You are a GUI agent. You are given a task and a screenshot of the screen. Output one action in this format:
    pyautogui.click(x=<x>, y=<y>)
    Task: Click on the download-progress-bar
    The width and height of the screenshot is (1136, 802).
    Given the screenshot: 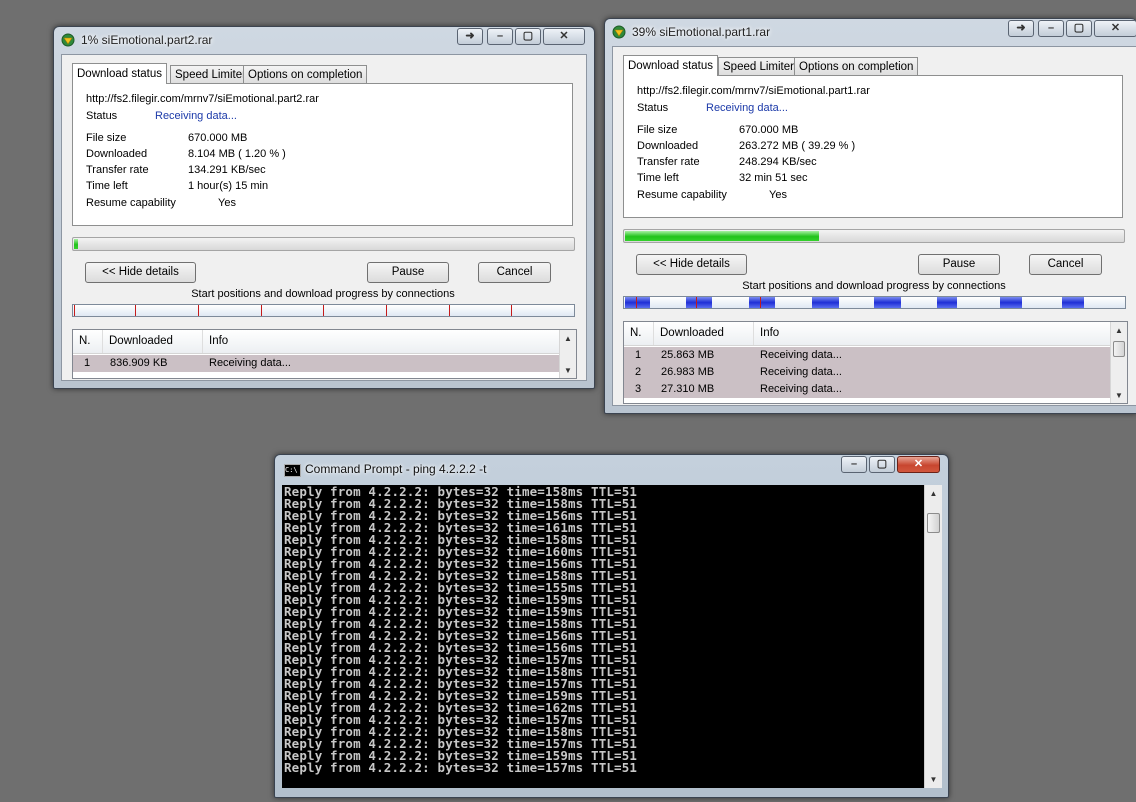 What is the action you would take?
    pyautogui.click(x=323, y=244)
    